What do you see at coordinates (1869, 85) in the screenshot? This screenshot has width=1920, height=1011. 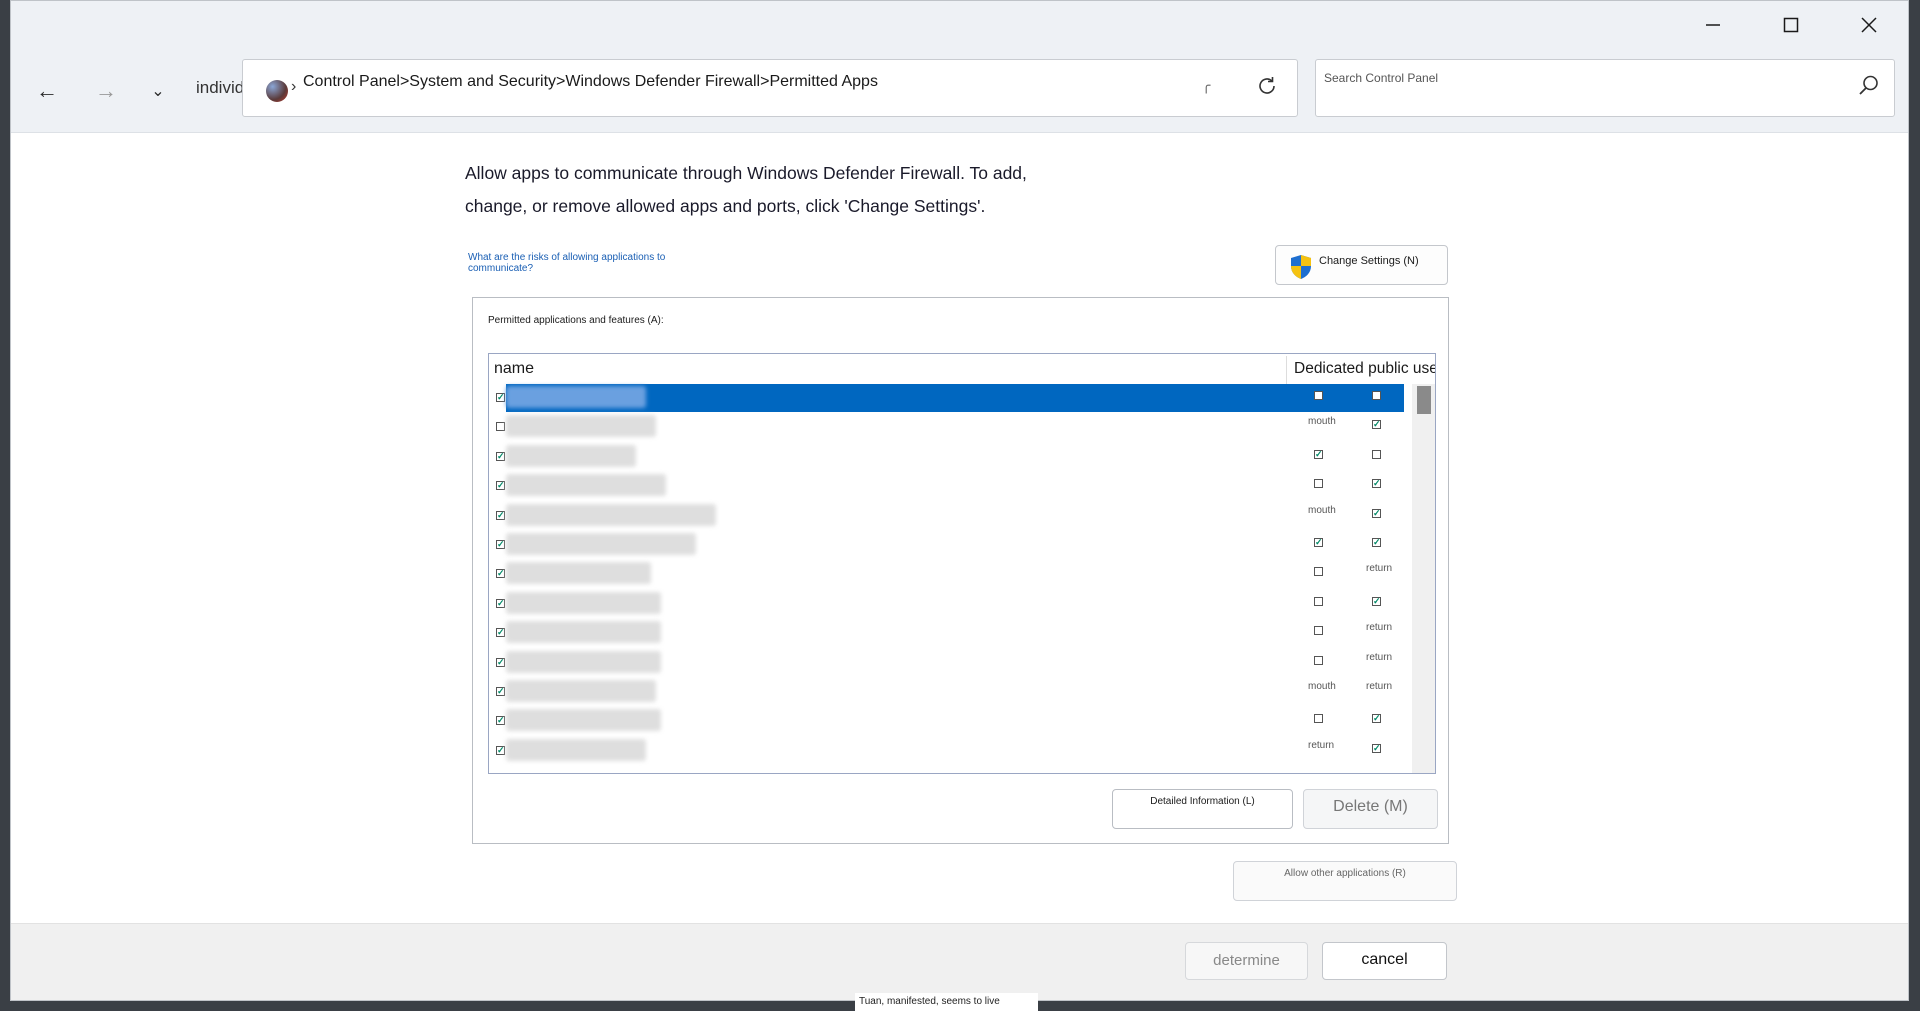 I see `search-icon` at bounding box center [1869, 85].